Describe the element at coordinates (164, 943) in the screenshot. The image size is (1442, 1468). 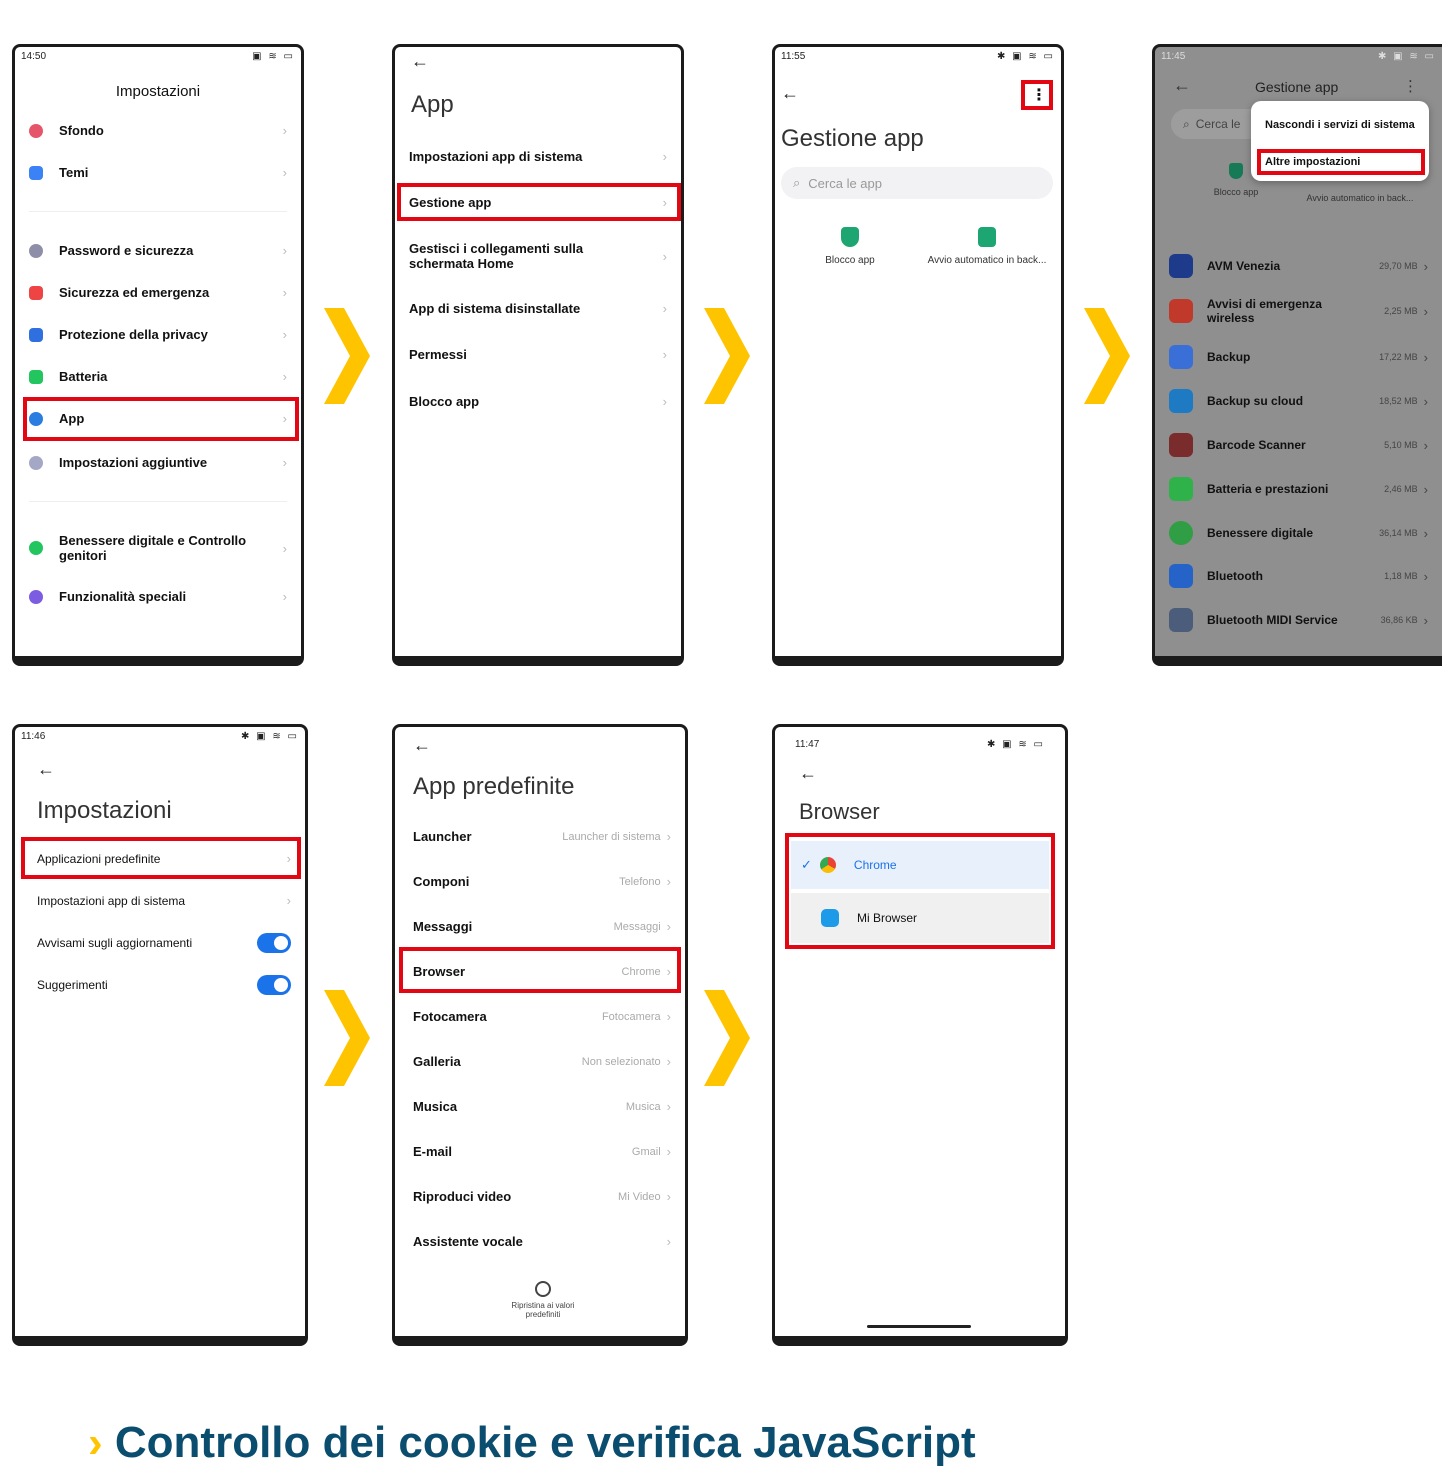
I see `settings-item-update-alerts: Avvisami sugli aggiornamenti` at that location.